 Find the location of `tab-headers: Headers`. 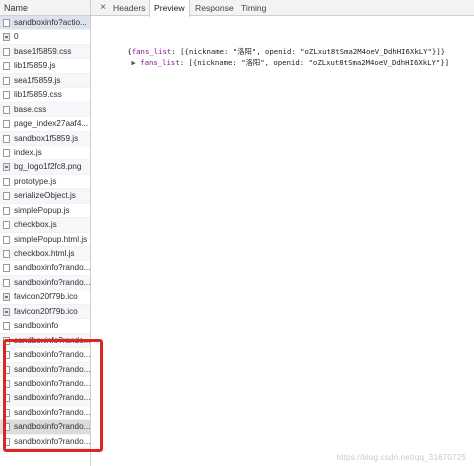

tab-headers: Headers is located at coordinates (129, 8).